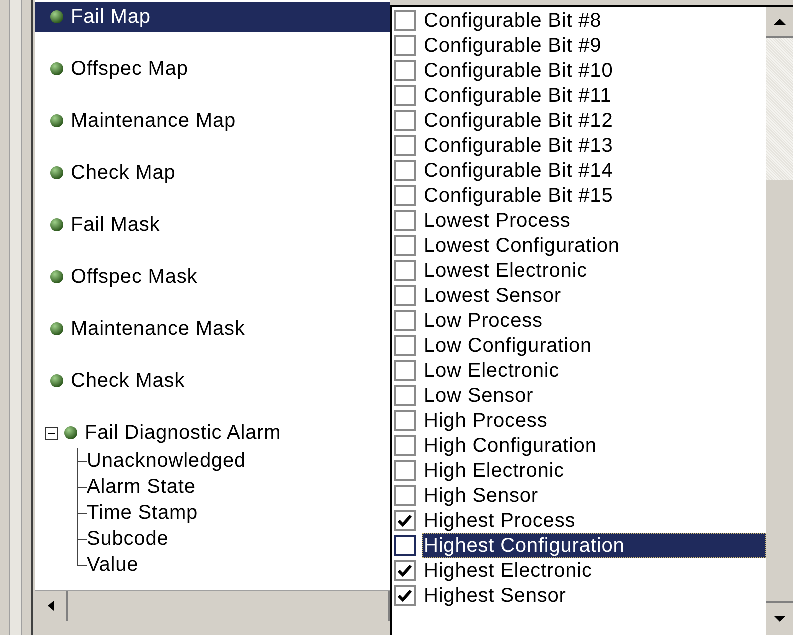  Describe the element at coordinates (594, 95) in the screenshot. I see `list-item: Configurable Bit #11` at that location.